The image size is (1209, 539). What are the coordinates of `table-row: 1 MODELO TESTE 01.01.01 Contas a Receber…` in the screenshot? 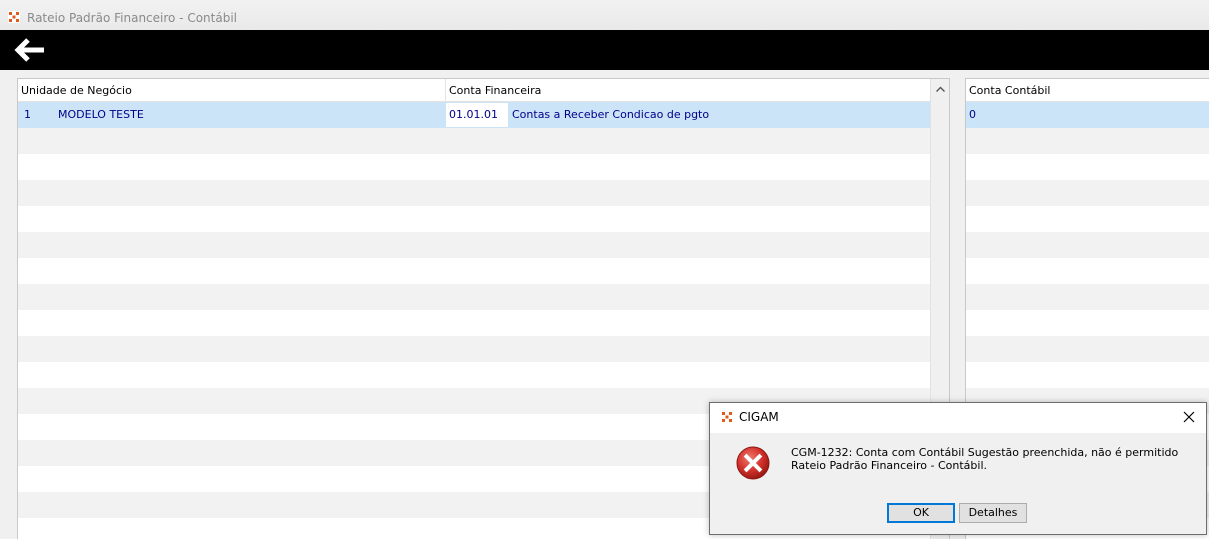 It's located at (474, 115).